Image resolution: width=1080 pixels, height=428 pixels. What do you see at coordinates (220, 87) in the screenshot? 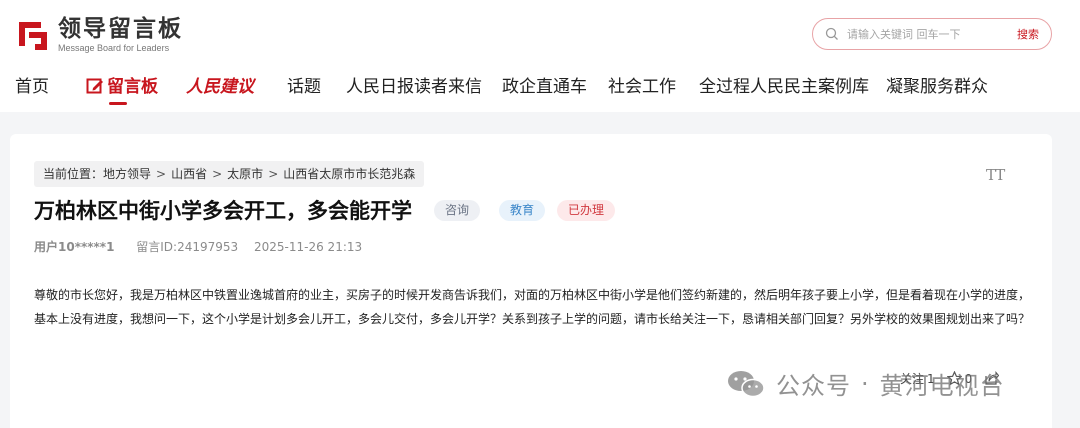
I see `nav-item-peoples-suggestion: 人民建议` at bounding box center [220, 87].